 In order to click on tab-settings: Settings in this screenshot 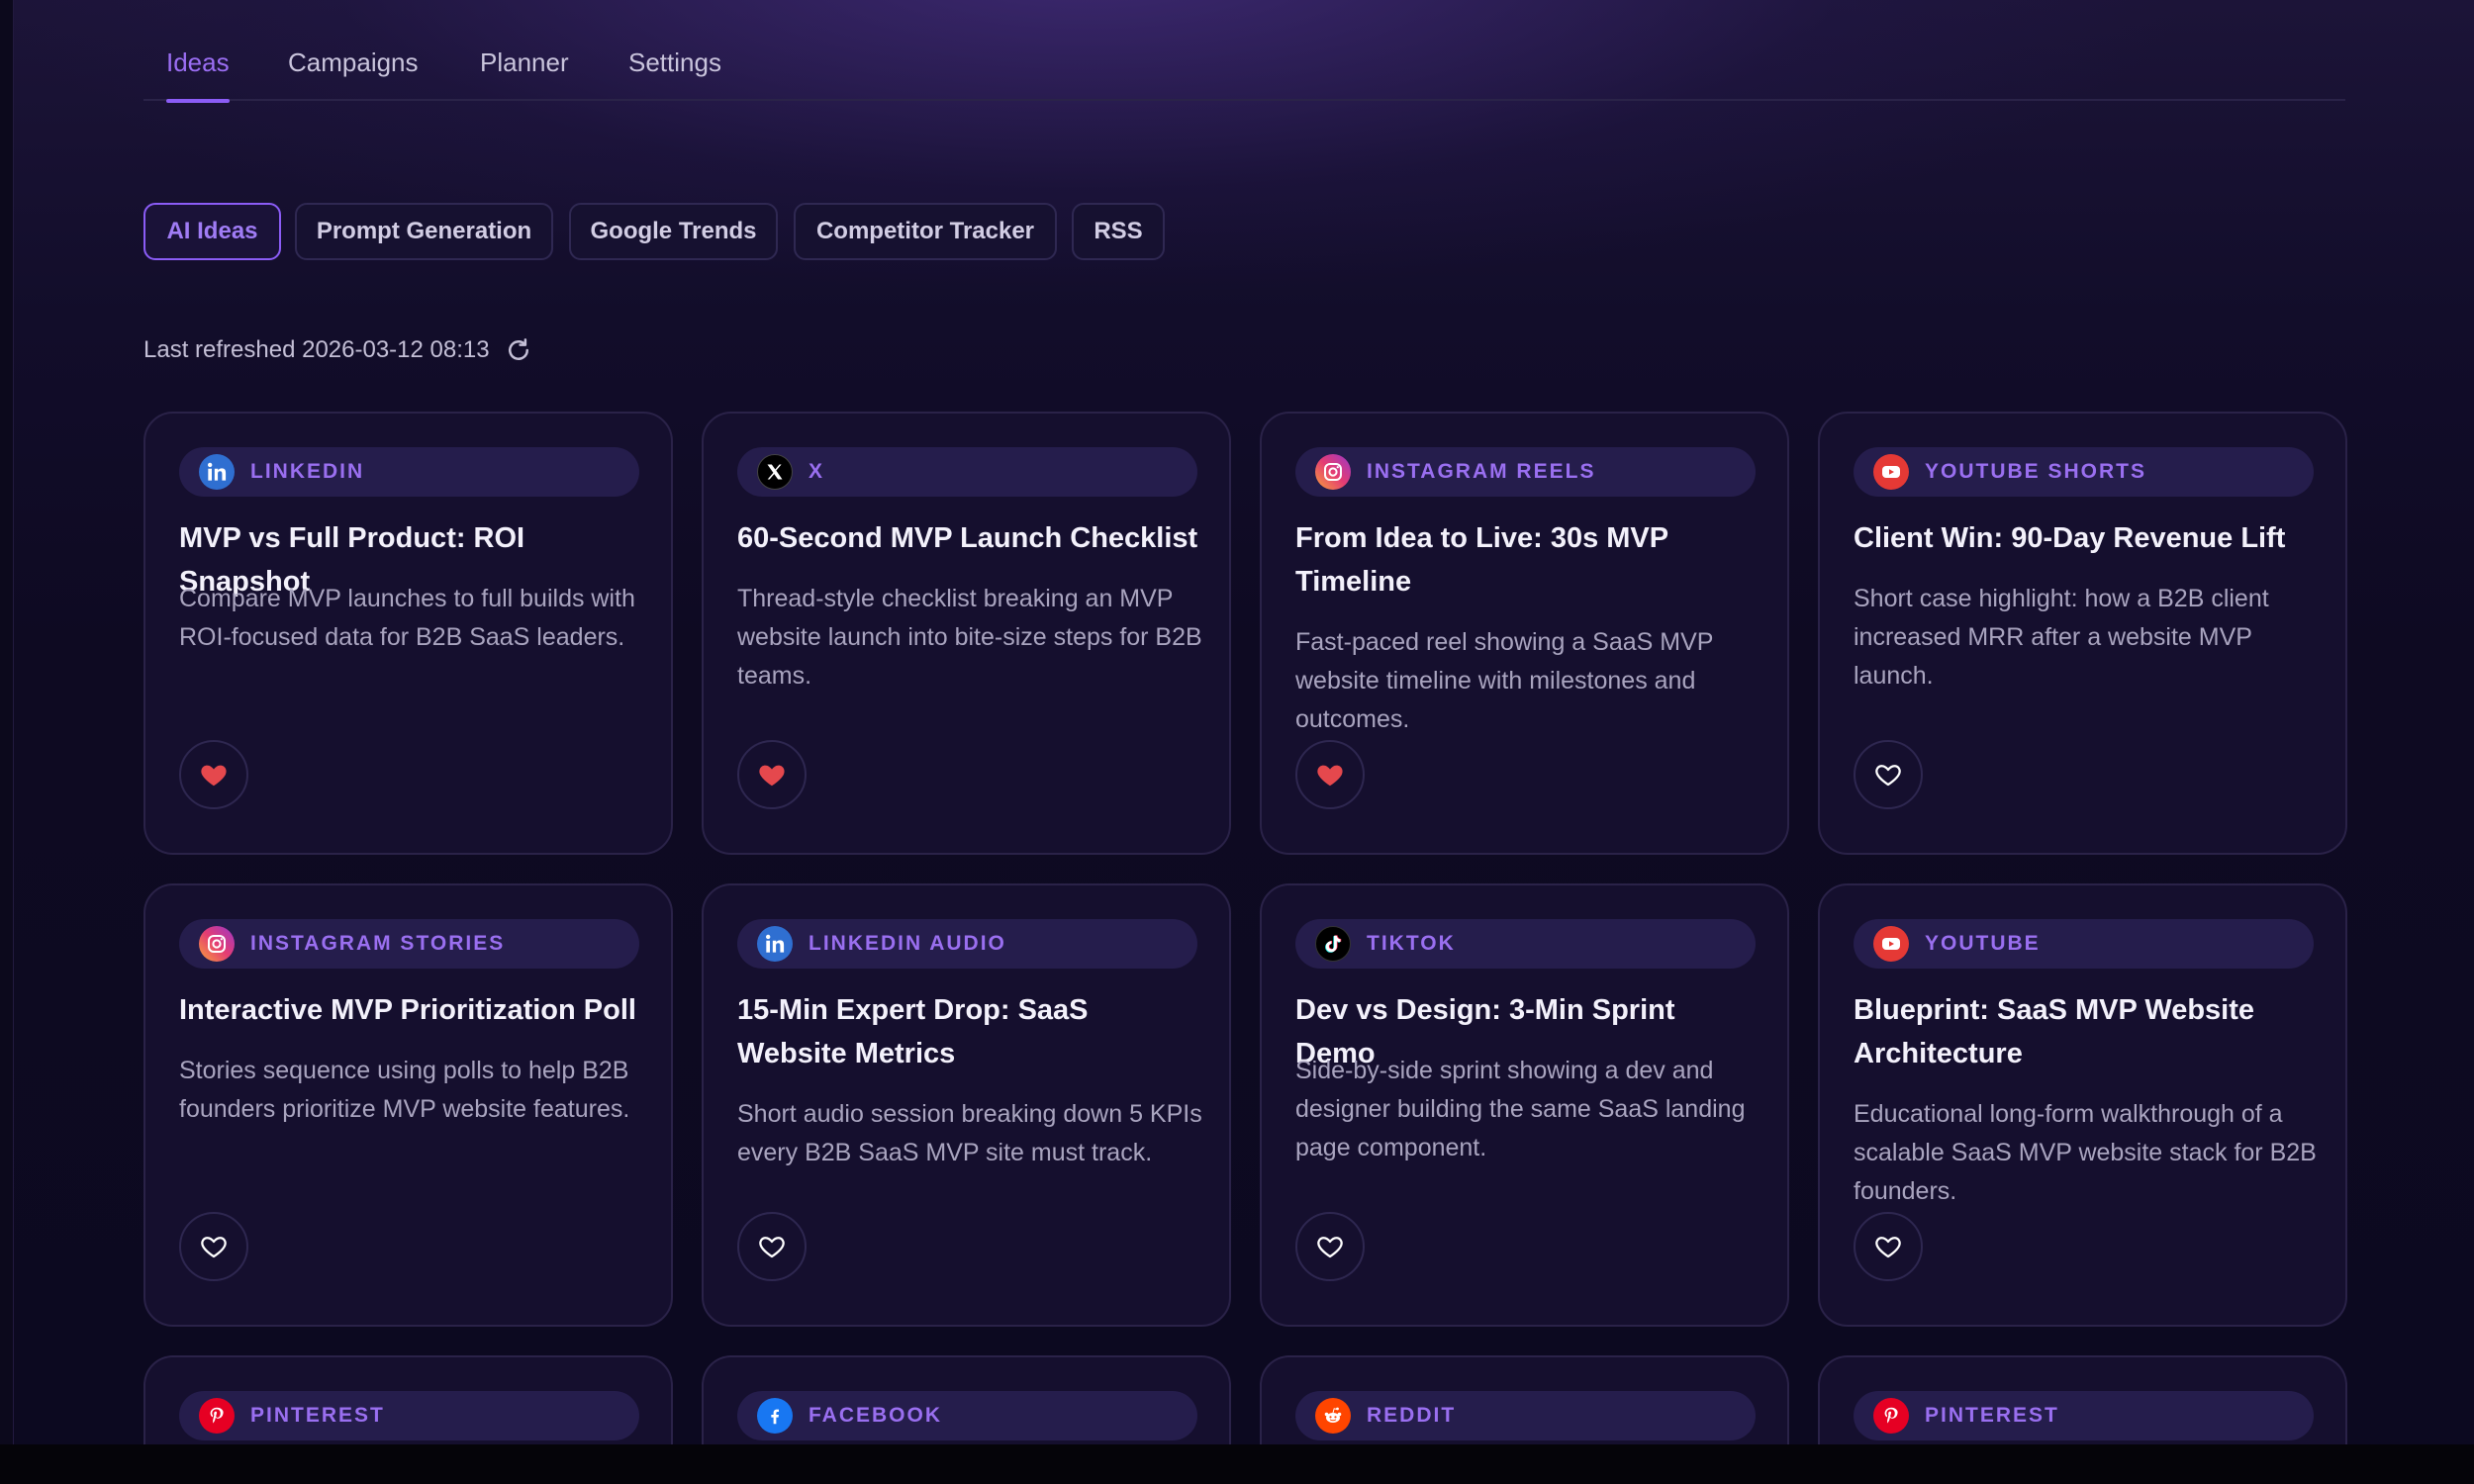, I will do `click(675, 74)`.